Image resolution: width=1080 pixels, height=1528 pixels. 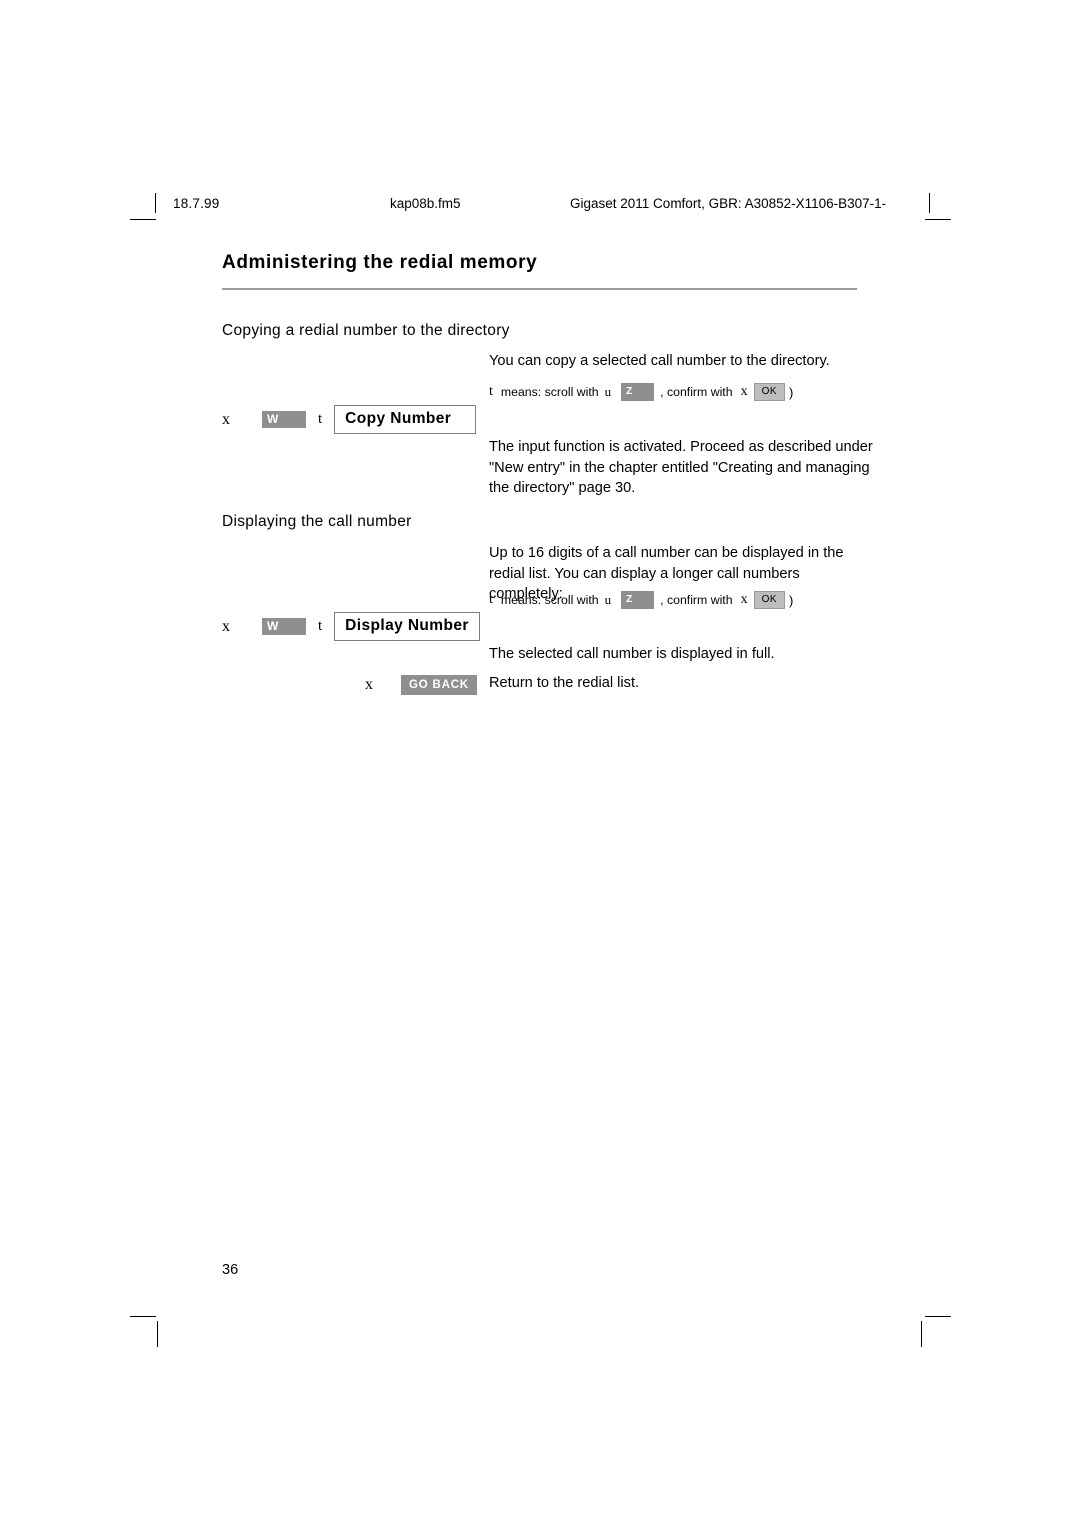 I want to click on running-head-date: 18.7.99, so click(x=196, y=203).